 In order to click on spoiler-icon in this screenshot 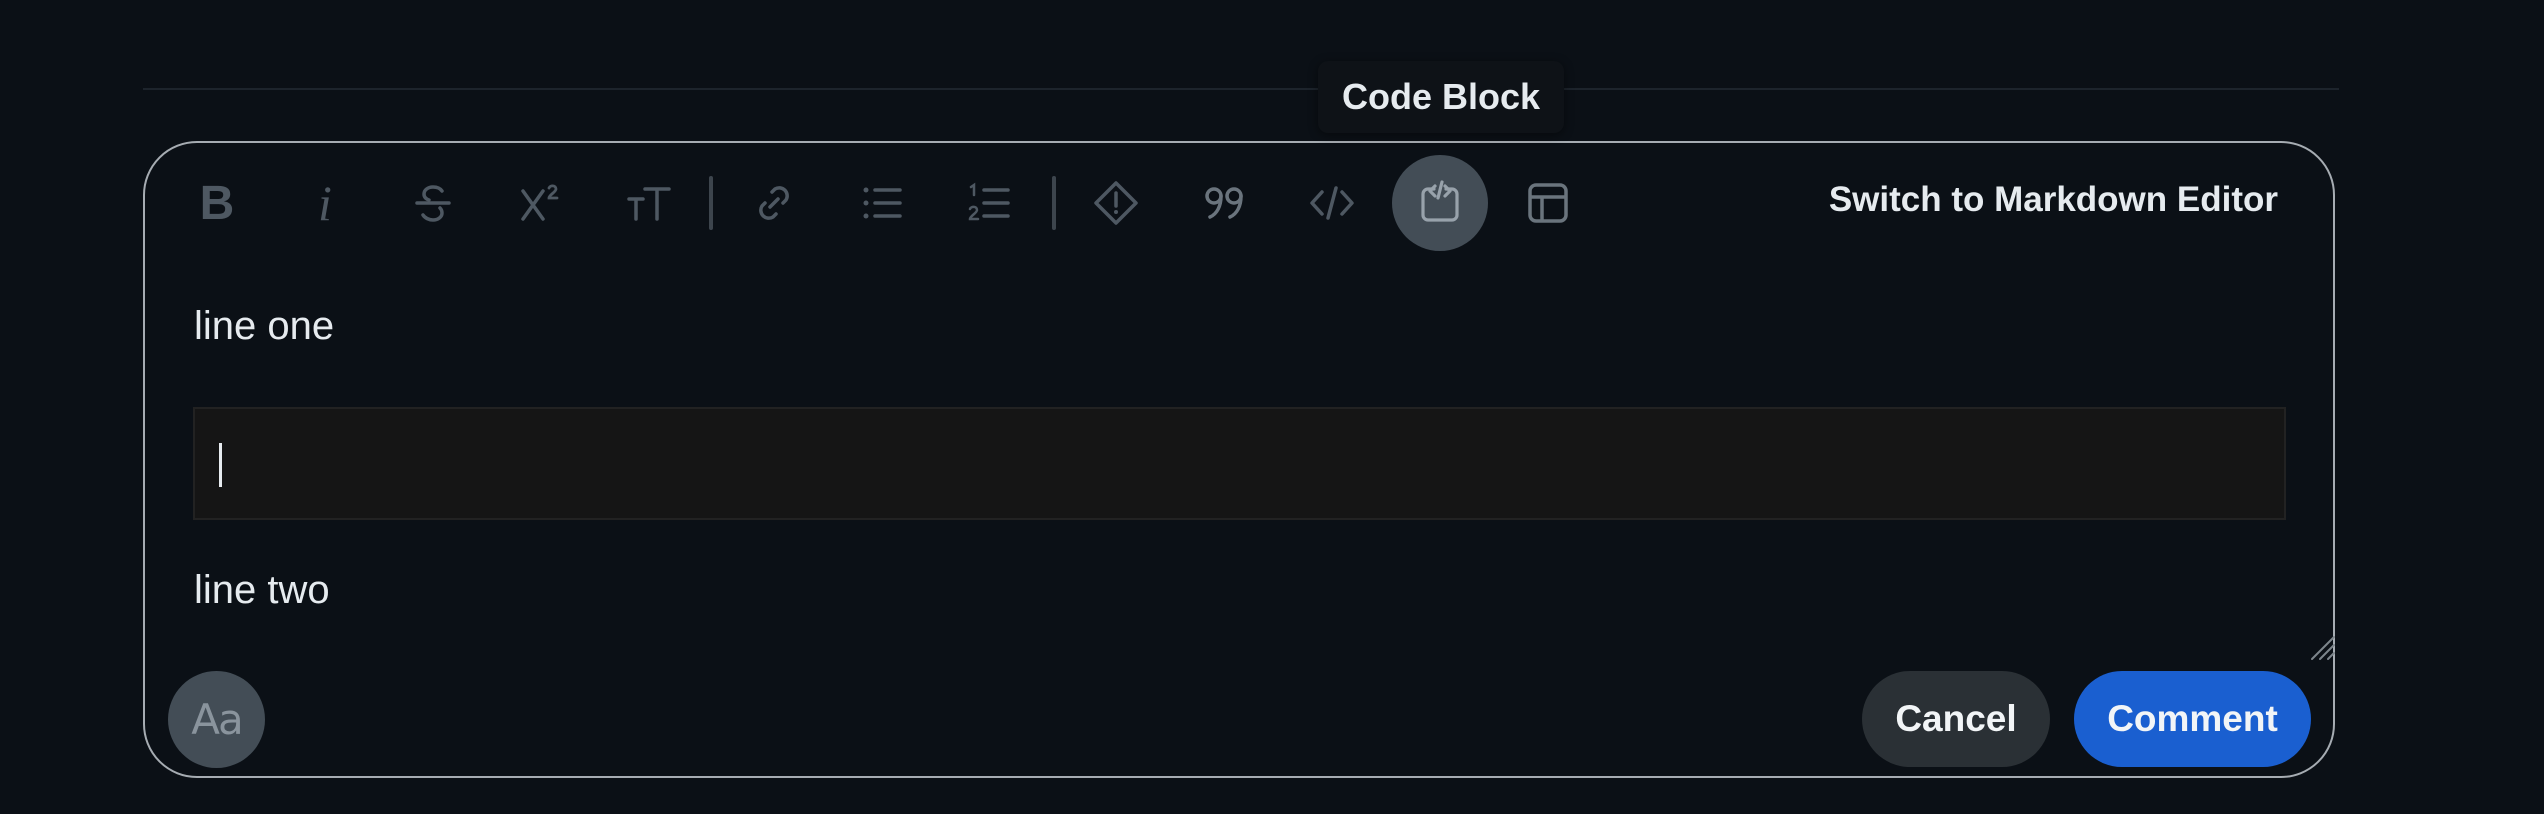, I will do `click(1116, 203)`.